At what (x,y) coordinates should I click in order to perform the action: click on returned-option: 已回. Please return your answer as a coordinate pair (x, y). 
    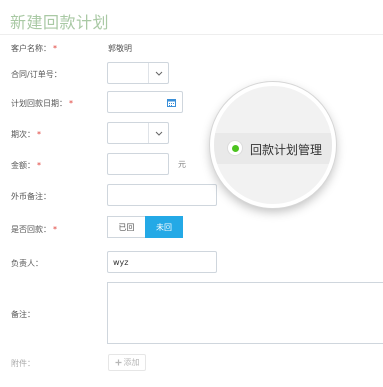
    Looking at the image, I should click on (126, 227).